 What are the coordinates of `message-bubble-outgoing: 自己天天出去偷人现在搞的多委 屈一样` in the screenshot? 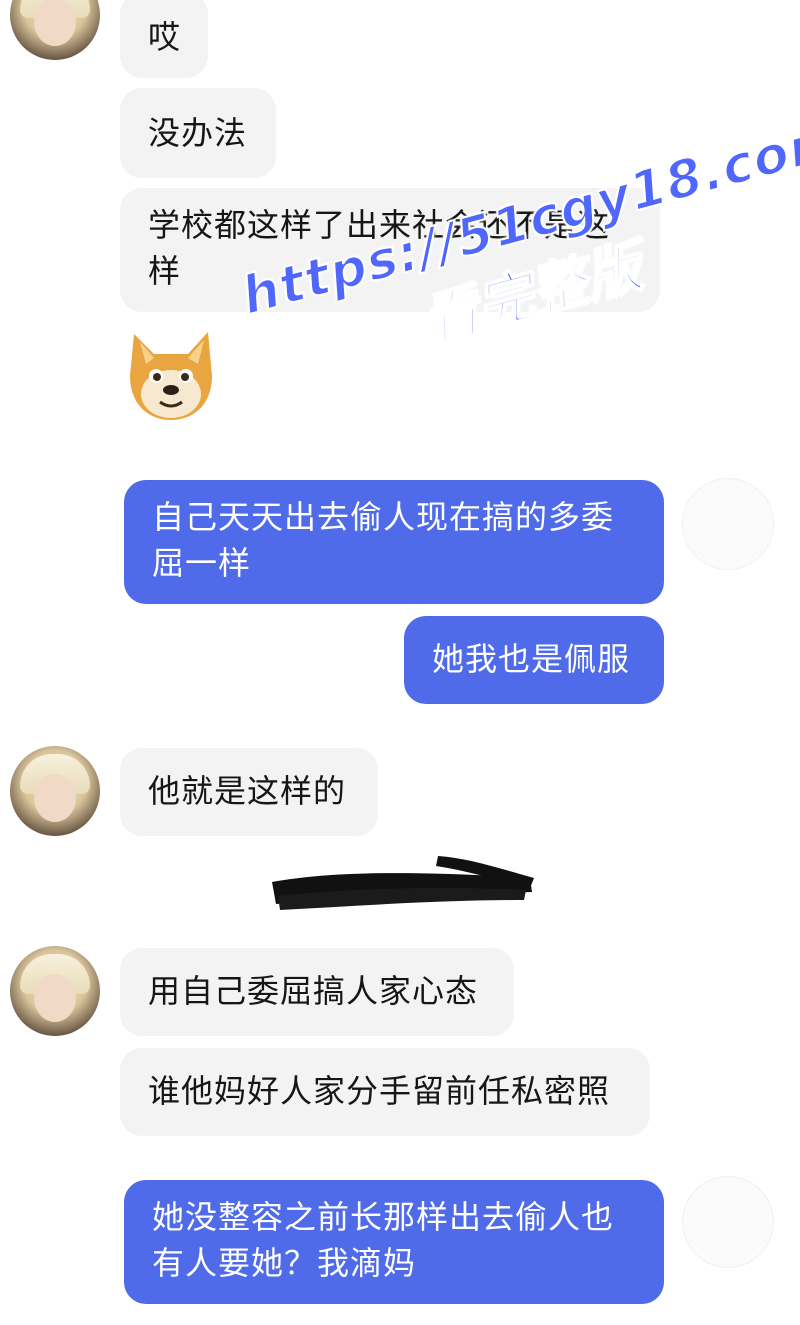 It's located at (394, 542).